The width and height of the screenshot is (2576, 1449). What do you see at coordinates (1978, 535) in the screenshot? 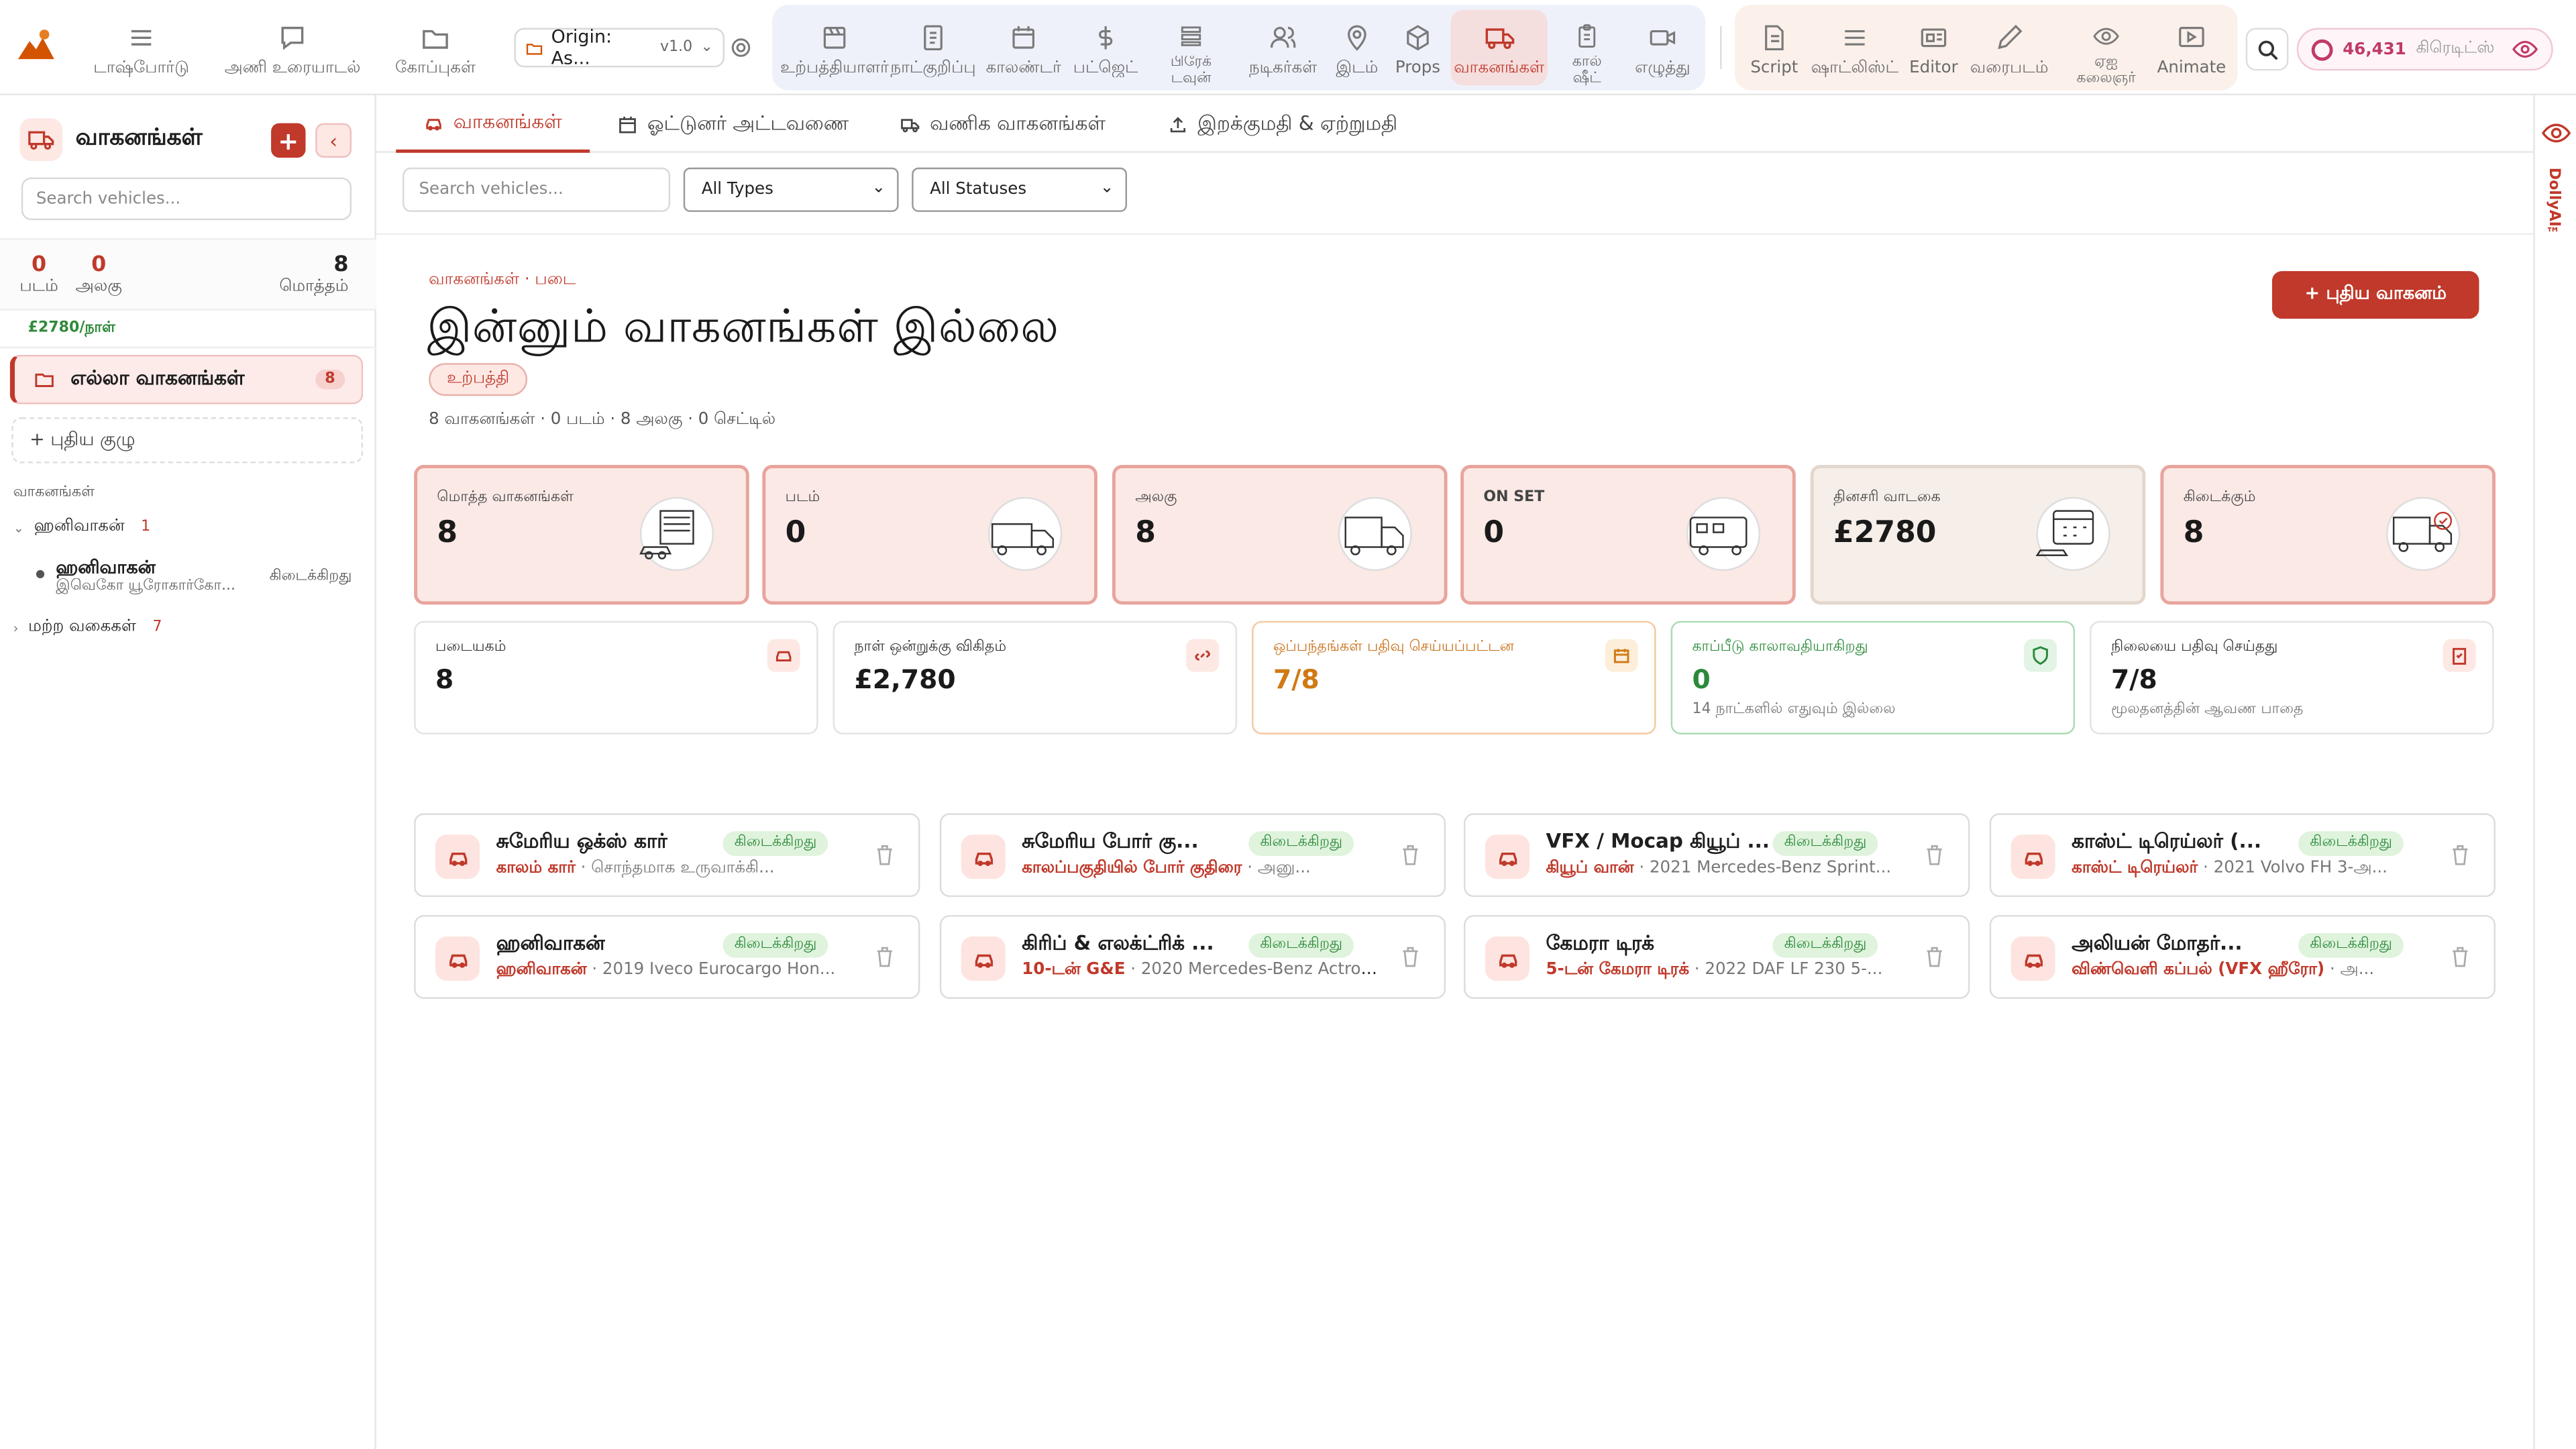
I see `stat-card-daily-rent: தினசரி வாடகை £2780` at bounding box center [1978, 535].